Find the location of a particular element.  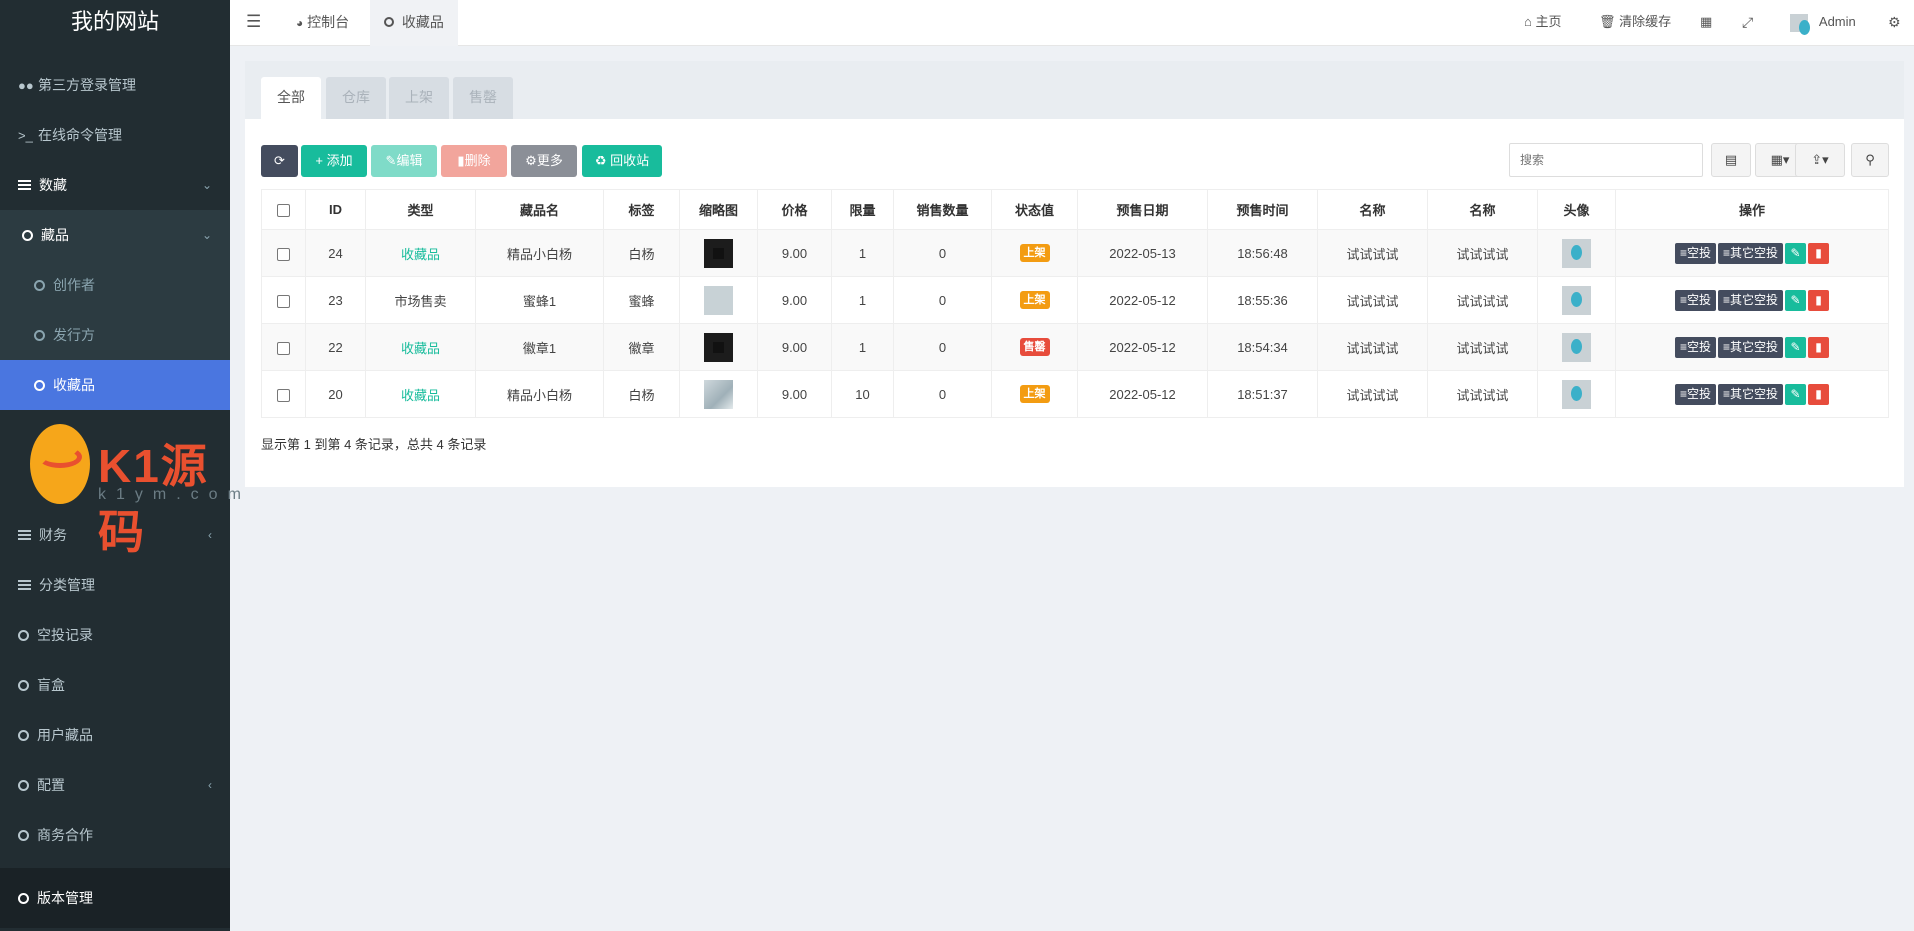

select-all-checkbox is located at coordinates (283, 209).